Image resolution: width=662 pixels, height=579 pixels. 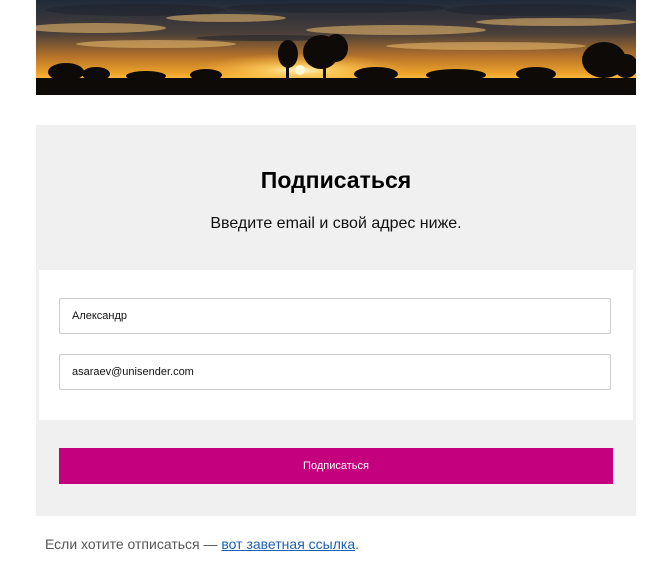 What do you see at coordinates (357, 544) in the screenshot?
I see `footer-period: .` at bounding box center [357, 544].